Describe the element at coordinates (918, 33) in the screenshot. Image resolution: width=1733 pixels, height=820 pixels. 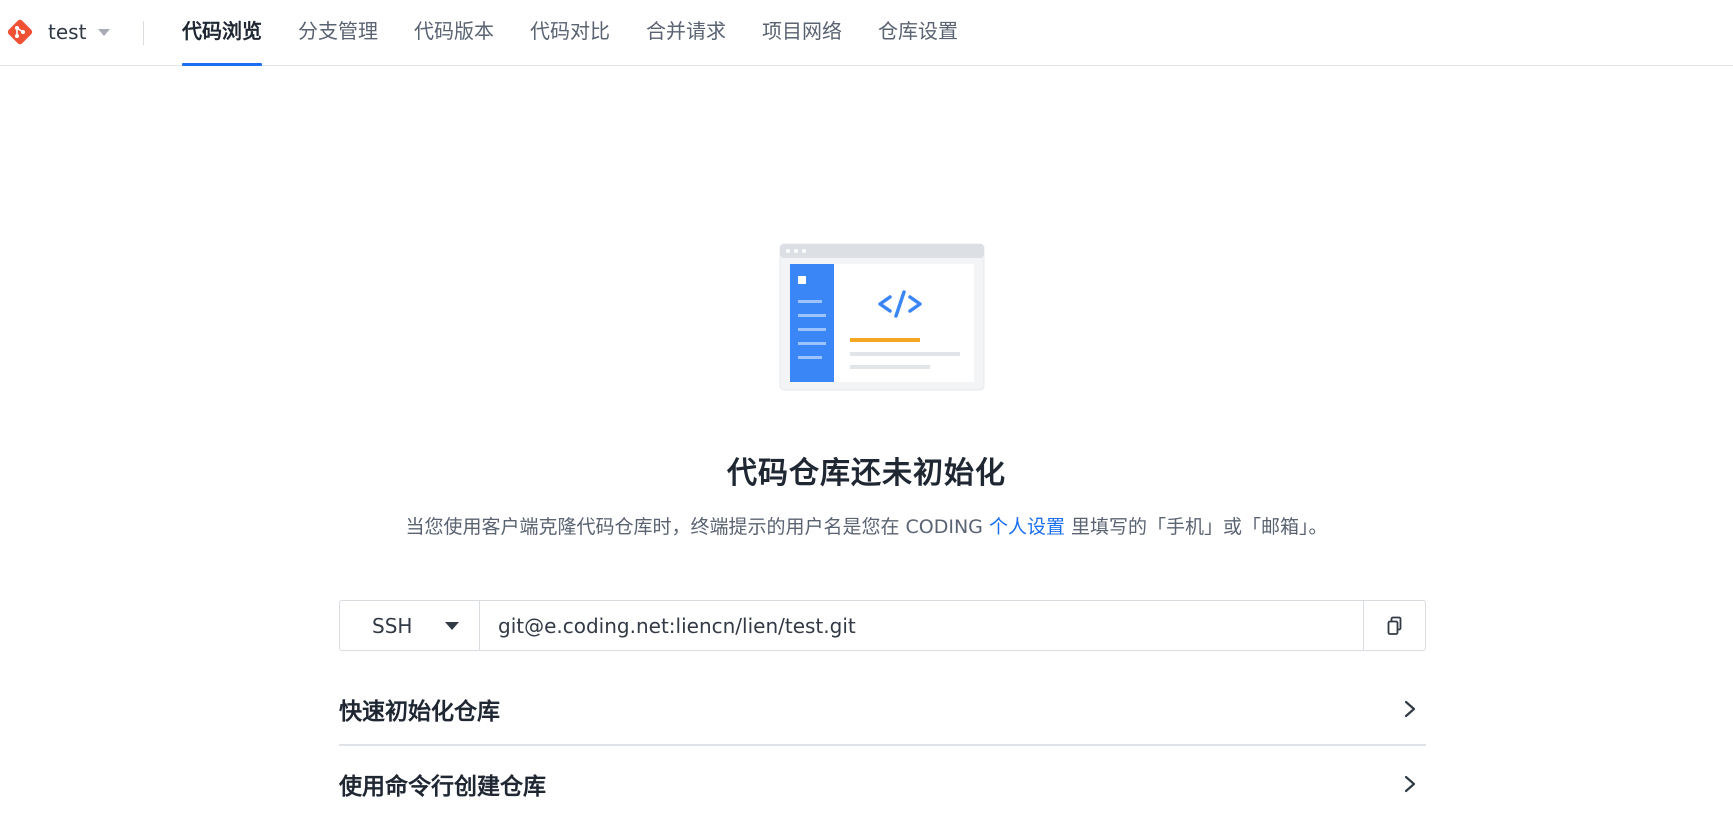
I see `tab-repo-settings: 仓库设置` at that location.